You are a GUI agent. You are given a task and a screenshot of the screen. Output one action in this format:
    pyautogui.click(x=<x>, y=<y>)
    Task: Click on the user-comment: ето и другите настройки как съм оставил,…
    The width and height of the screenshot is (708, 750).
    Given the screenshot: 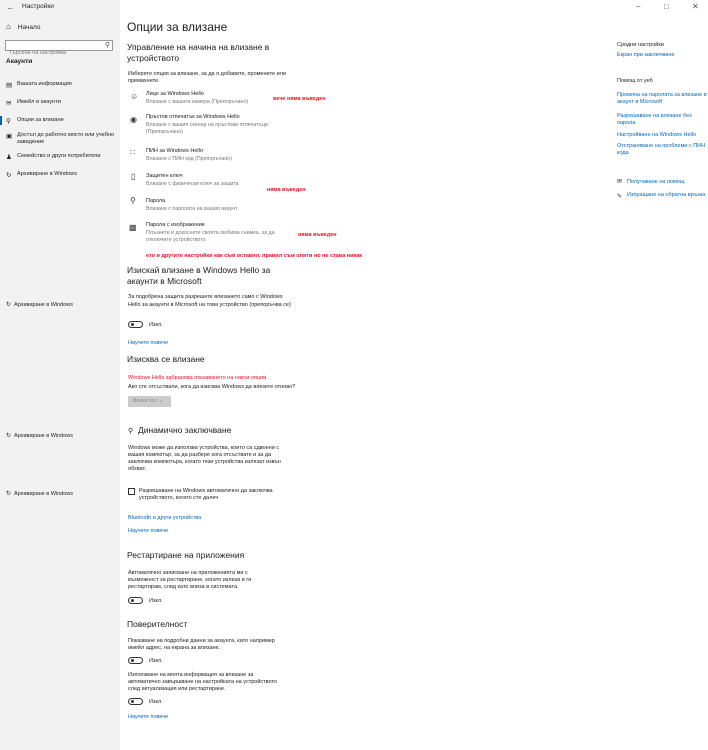 What is the action you would take?
    pyautogui.click(x=254, y=256)
    